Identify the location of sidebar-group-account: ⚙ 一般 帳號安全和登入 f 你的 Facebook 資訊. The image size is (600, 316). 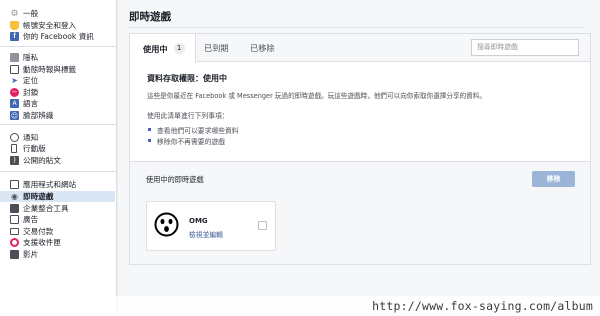
(58, 23).